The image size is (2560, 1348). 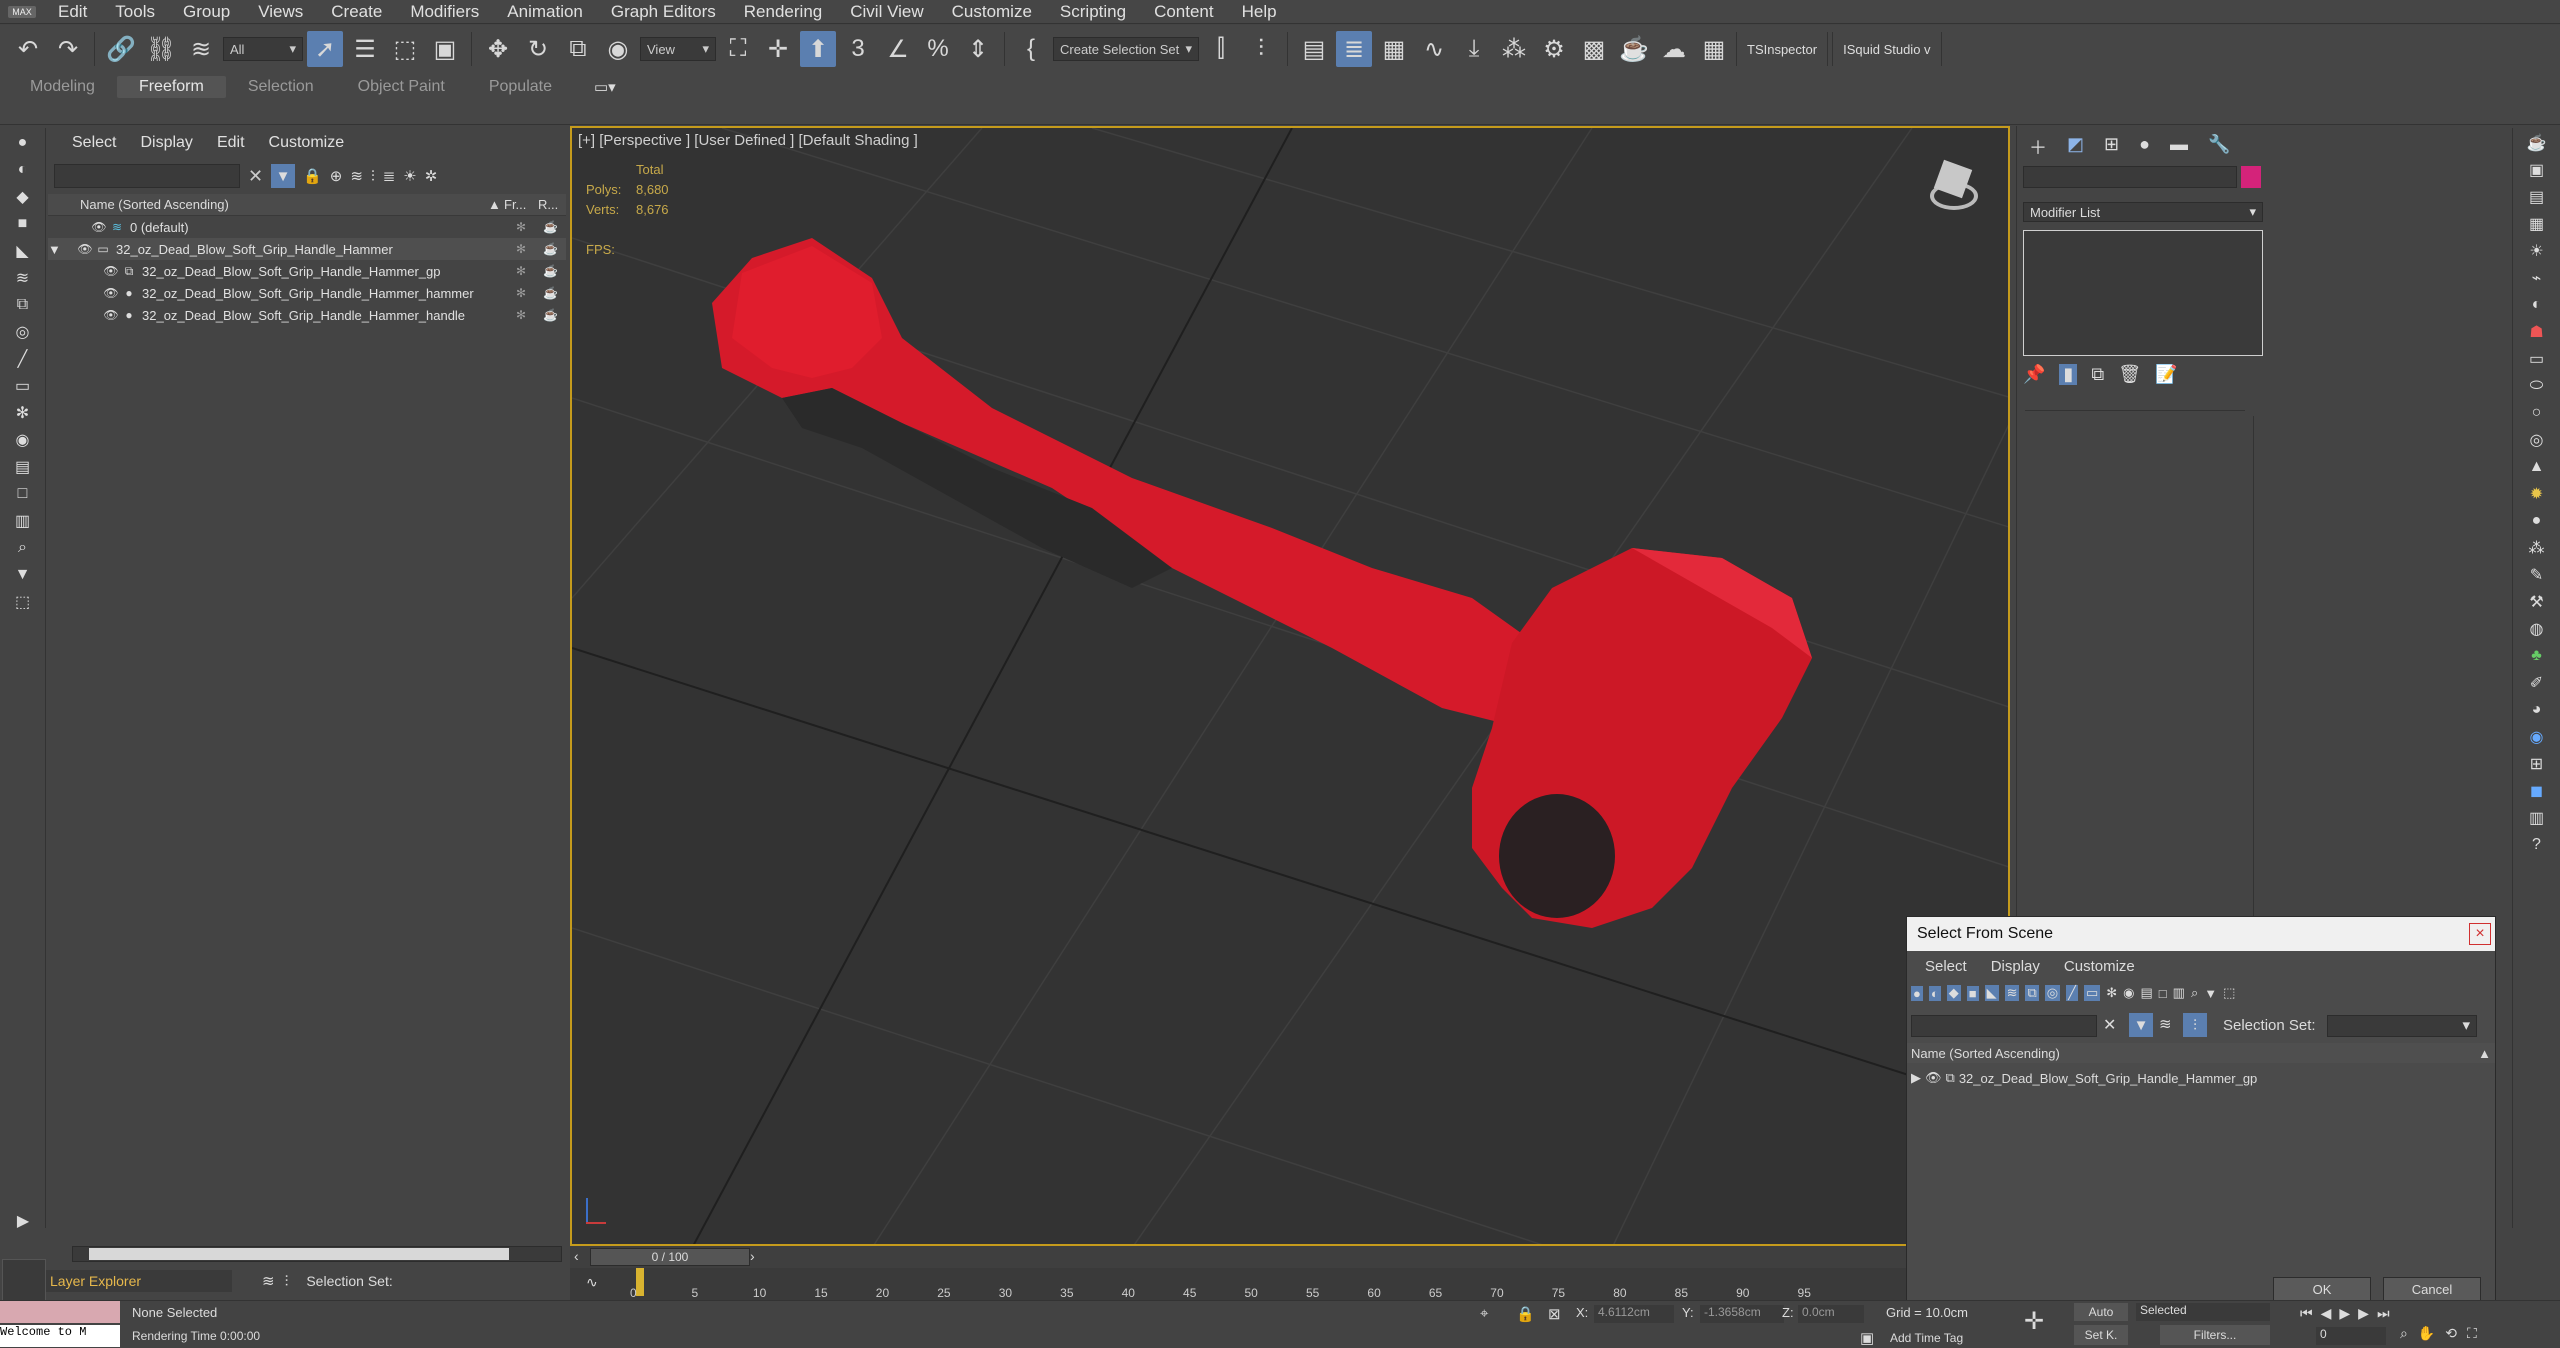 What do you see at coordinates (2537, 494) in the screenshot?
I see `sun-icon: ✹` at bounding box center [2537, 494].